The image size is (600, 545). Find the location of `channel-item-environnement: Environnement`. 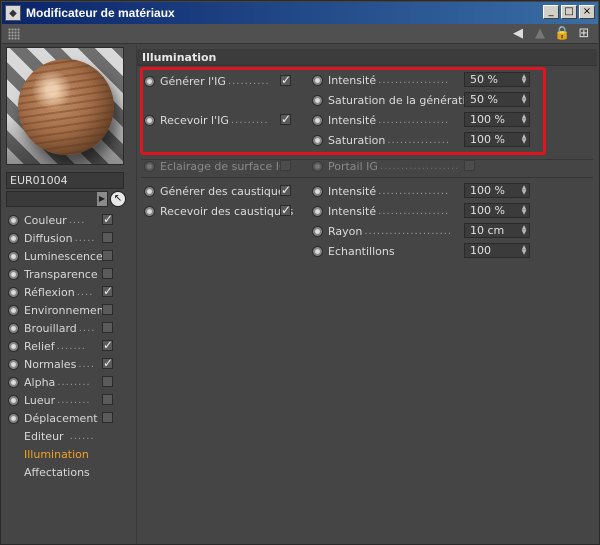

channel-item-environnement: Environnement is located at coordinates (67, 310).